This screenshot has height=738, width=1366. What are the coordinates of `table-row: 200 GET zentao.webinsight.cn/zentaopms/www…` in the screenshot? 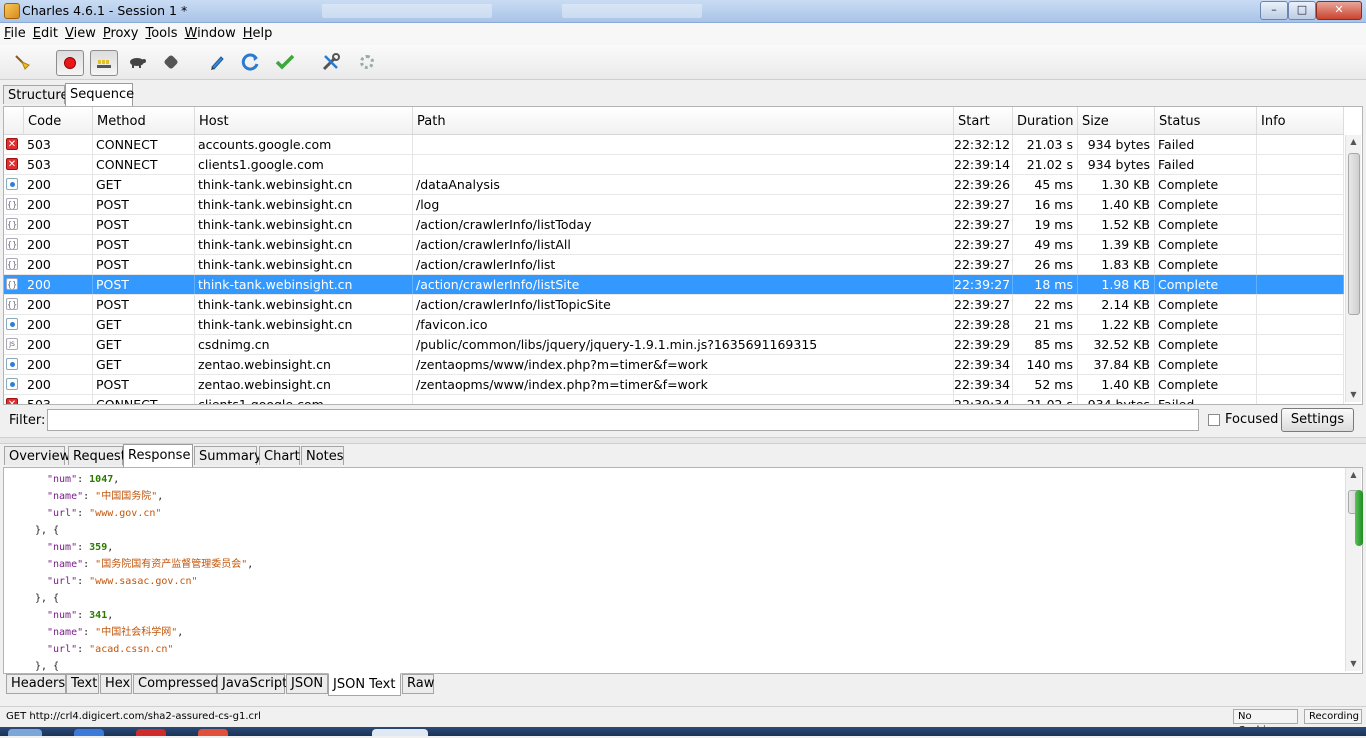 It's located at (674, 365).